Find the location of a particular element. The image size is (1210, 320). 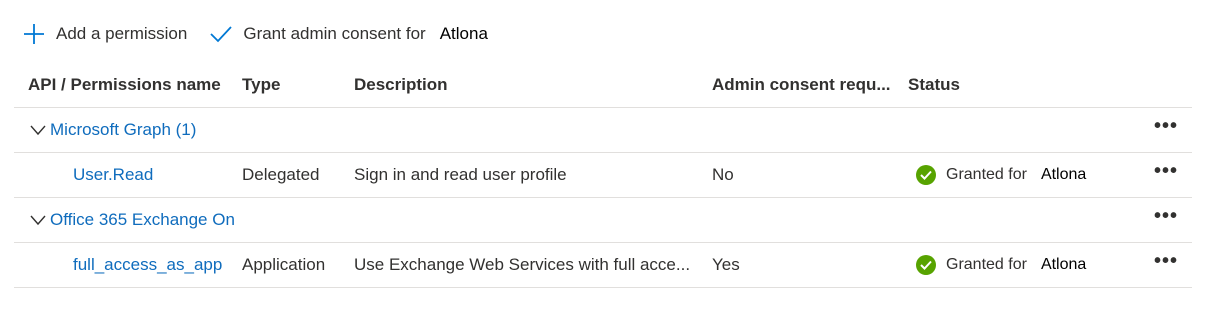

checkmark-icon is located at coordinates (221, 34).